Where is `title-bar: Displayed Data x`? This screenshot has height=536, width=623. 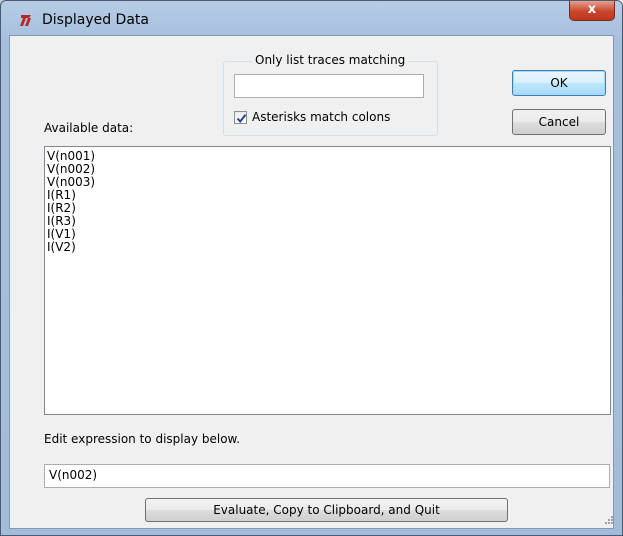
title-bar: Displayed Data x is located at coordinates (311, 18).